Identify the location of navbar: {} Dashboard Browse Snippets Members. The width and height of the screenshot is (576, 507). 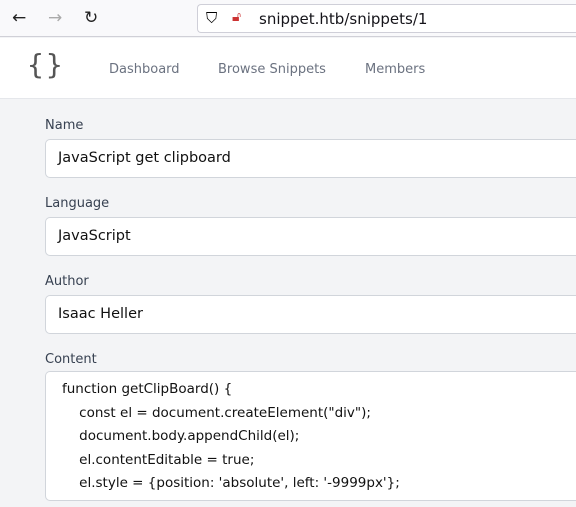
(288, 68).